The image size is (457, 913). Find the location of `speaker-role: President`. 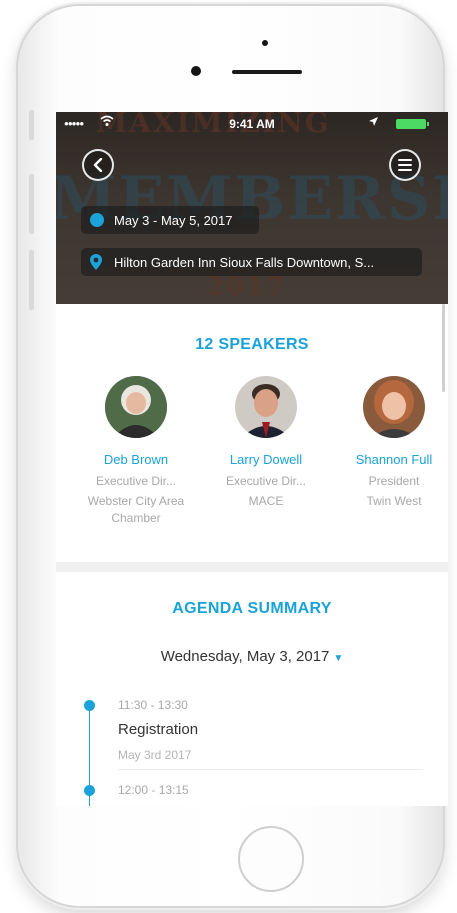

speaker-role: President is located at coordinates (394, 481).